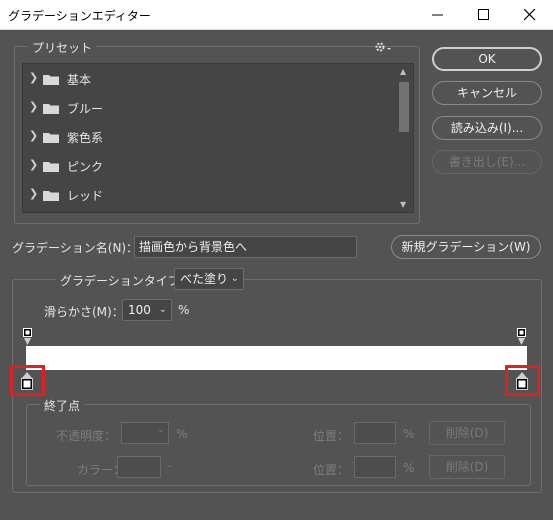  Describe the element at coordinates (403, 204) in the screenshot. I see `scroll-down-icon: ▼` at that location.